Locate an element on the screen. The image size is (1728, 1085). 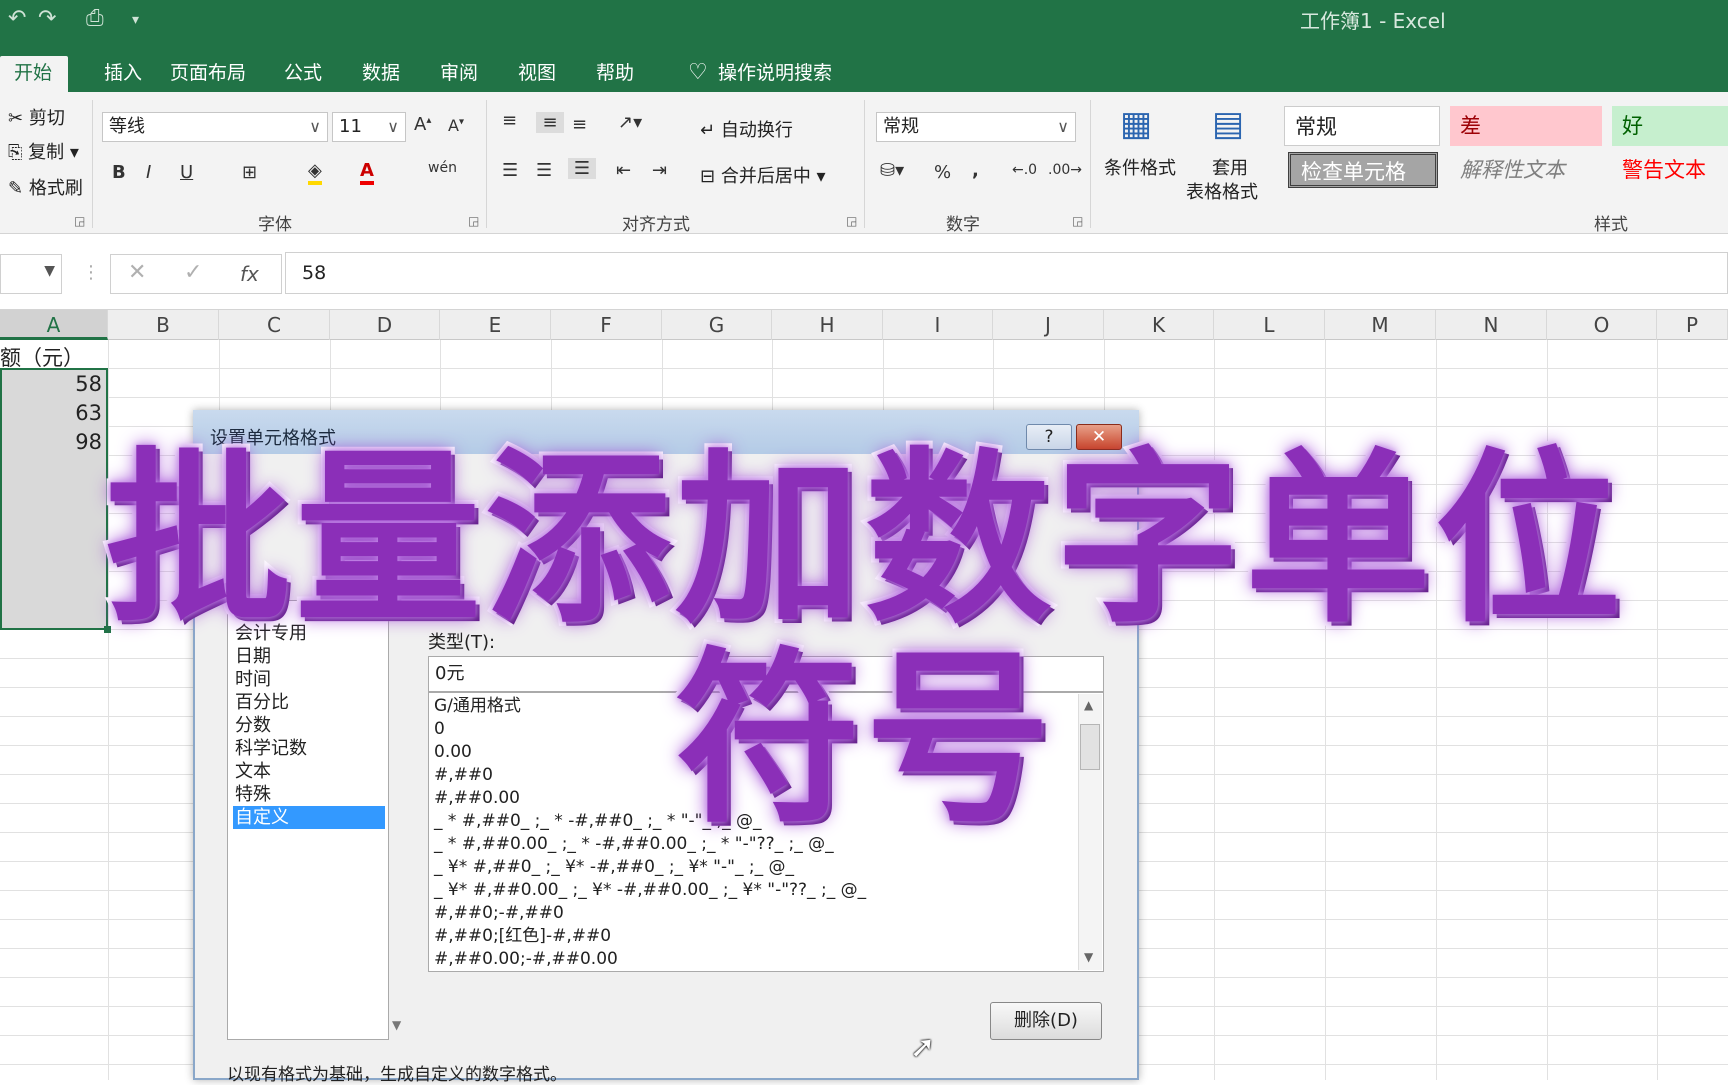
decrease-indent-icon: ⇤ is located at coordinates (623, 170).